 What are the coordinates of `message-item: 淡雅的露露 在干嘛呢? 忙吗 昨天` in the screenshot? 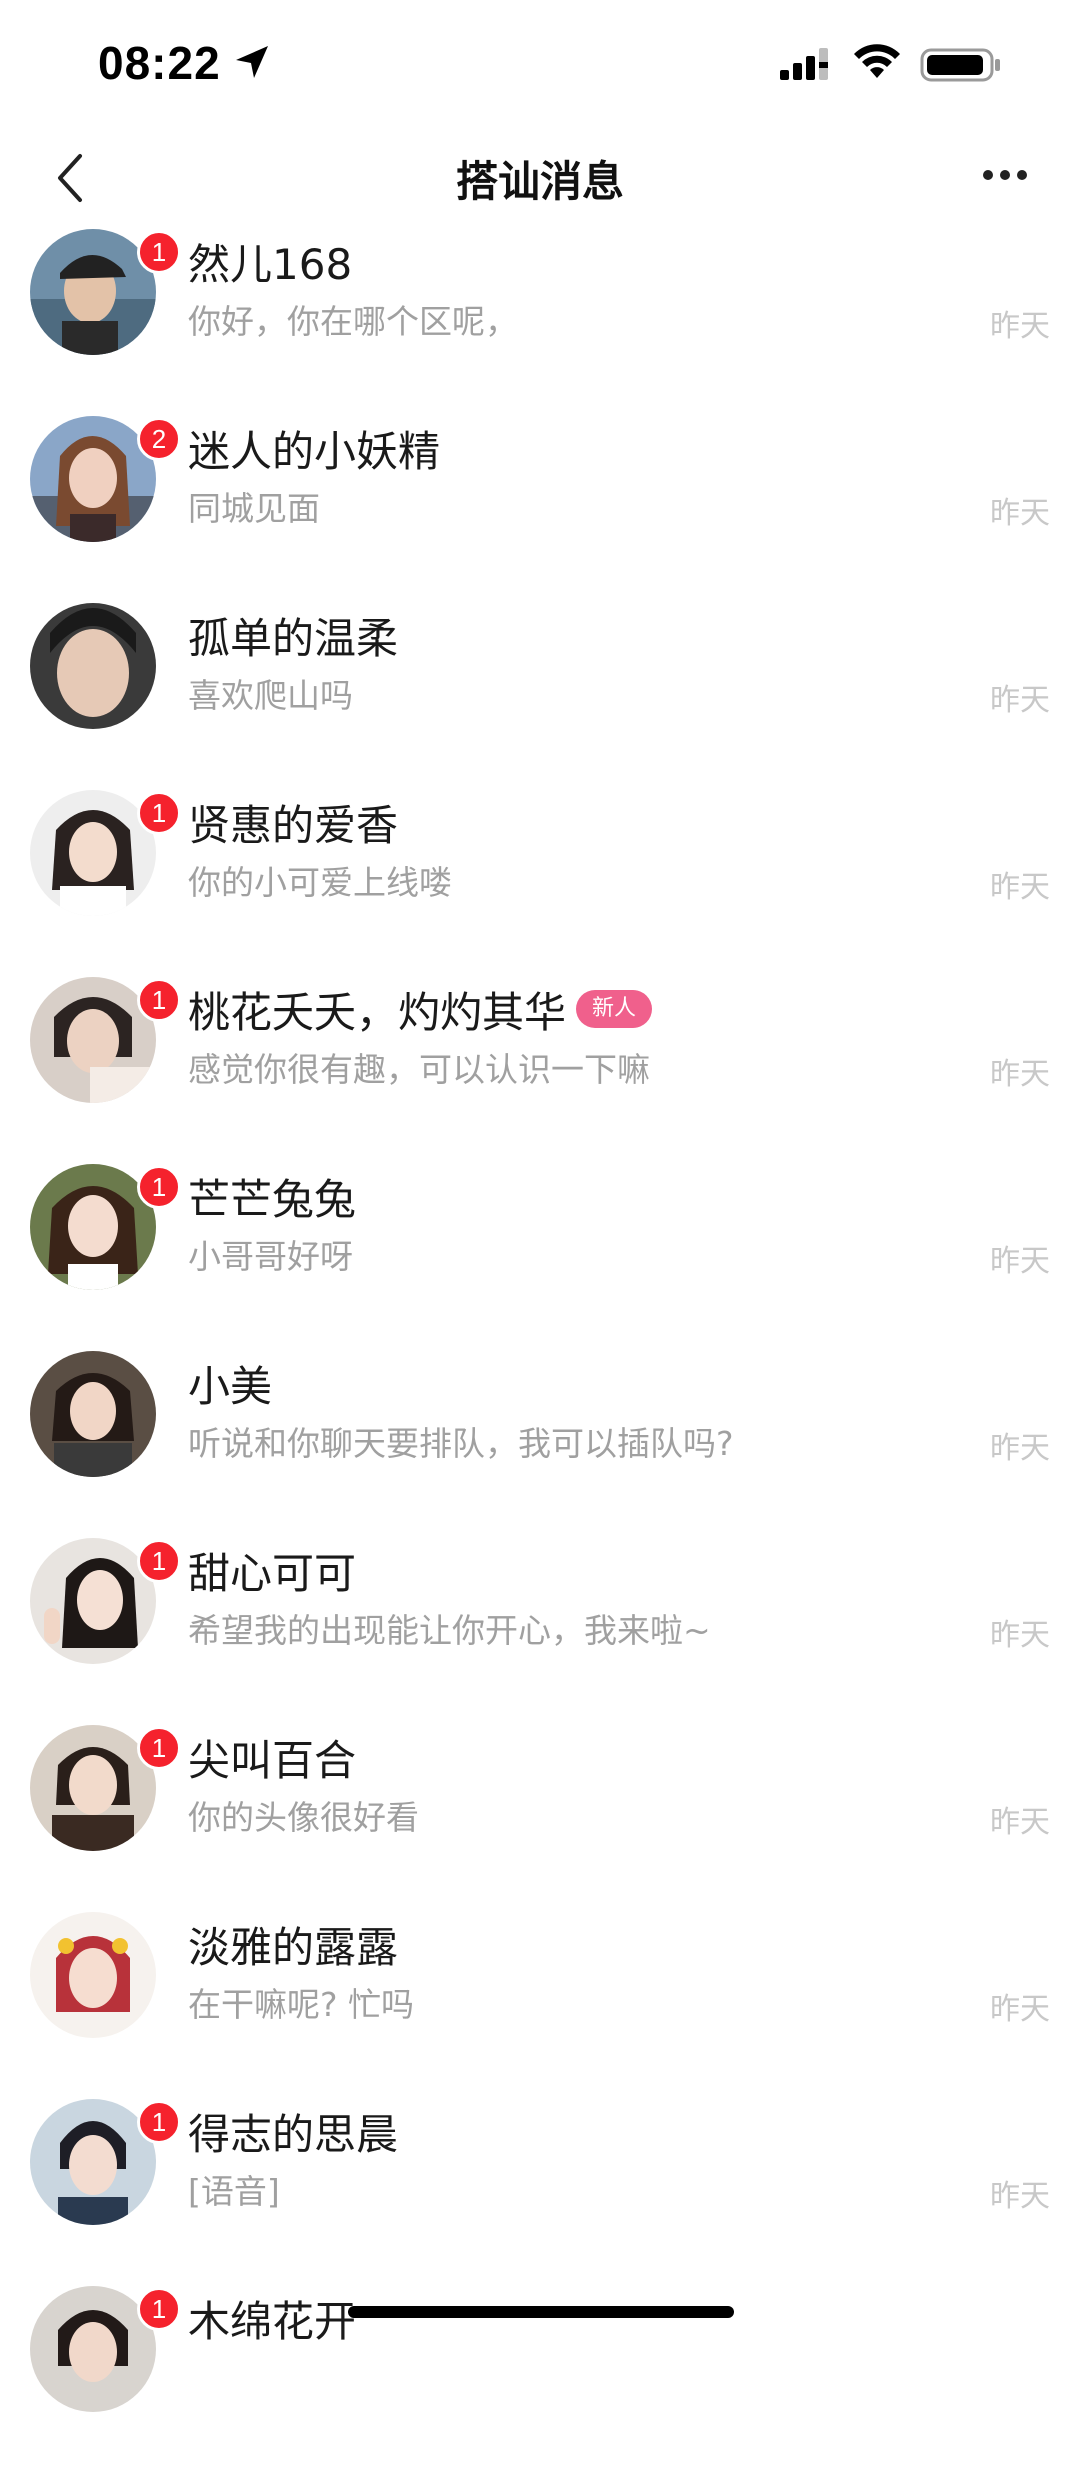 It's located at (540, 2001).